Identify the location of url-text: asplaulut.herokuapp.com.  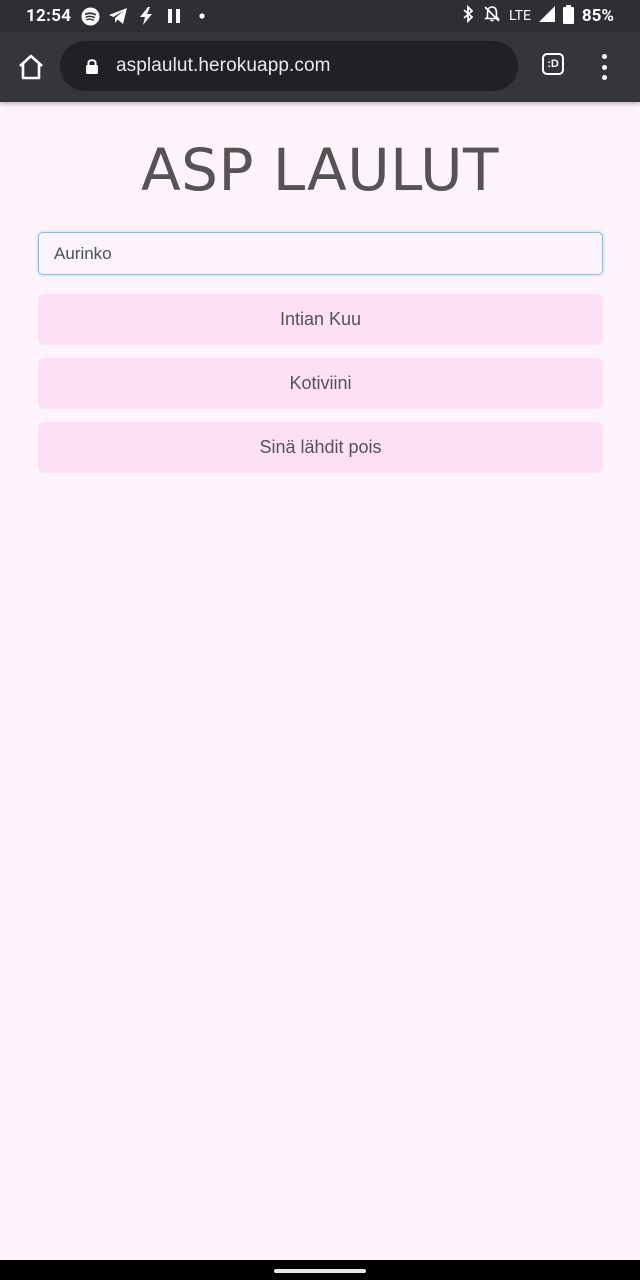
(223, 65).